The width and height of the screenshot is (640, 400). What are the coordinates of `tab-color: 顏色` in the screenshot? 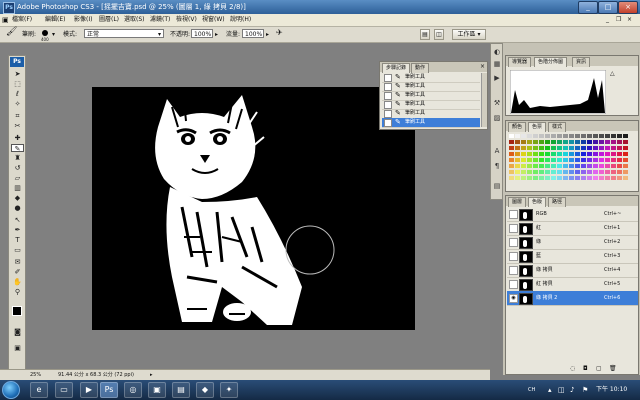 It's located at (517, 127).